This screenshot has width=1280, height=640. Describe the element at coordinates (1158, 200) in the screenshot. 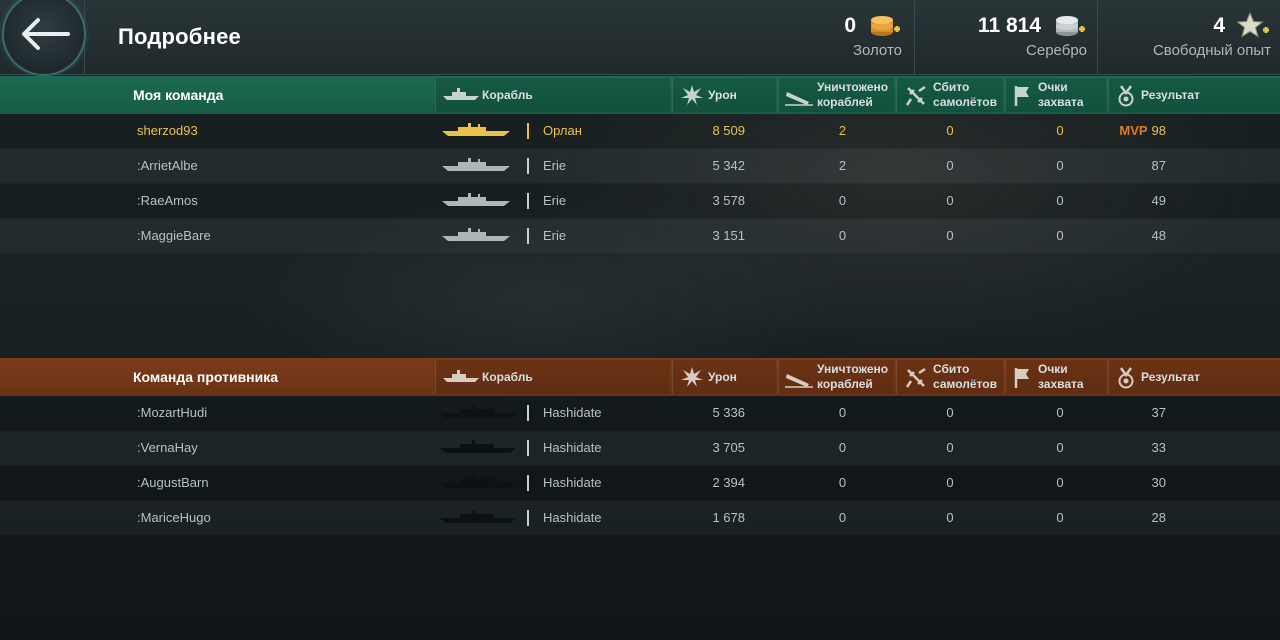

I see `result-value: 49` at that location.